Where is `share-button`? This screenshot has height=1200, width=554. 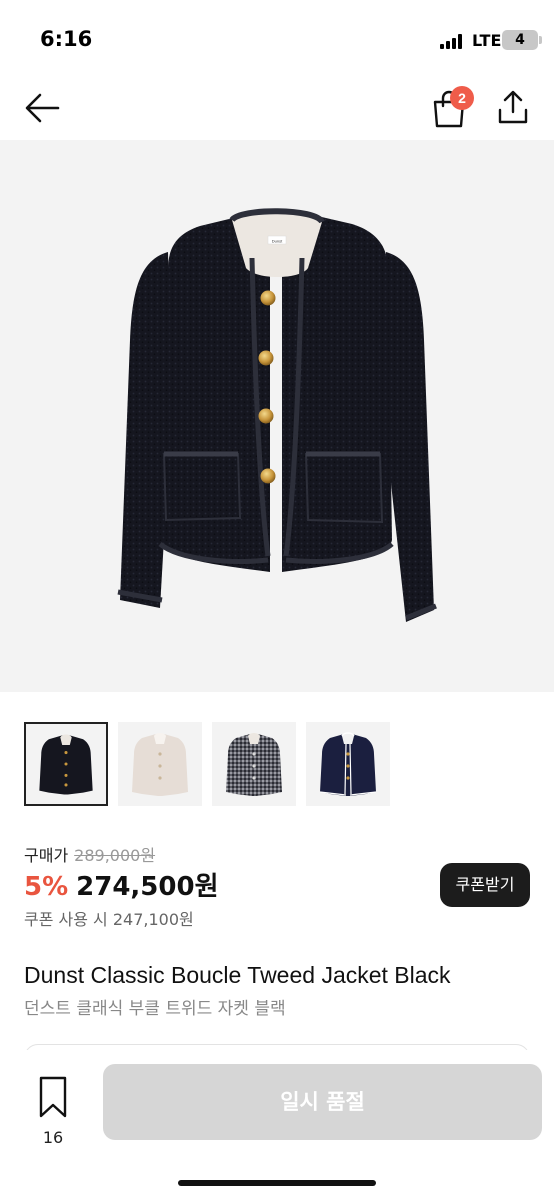
share-button is located at coordinates (513, 107).